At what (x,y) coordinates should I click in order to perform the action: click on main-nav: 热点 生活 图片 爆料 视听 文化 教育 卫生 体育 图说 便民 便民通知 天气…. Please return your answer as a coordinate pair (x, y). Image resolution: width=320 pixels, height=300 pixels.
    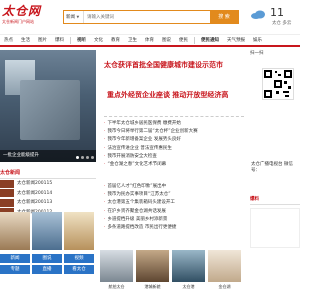
    Looking at the image, I should click on (150, 40).